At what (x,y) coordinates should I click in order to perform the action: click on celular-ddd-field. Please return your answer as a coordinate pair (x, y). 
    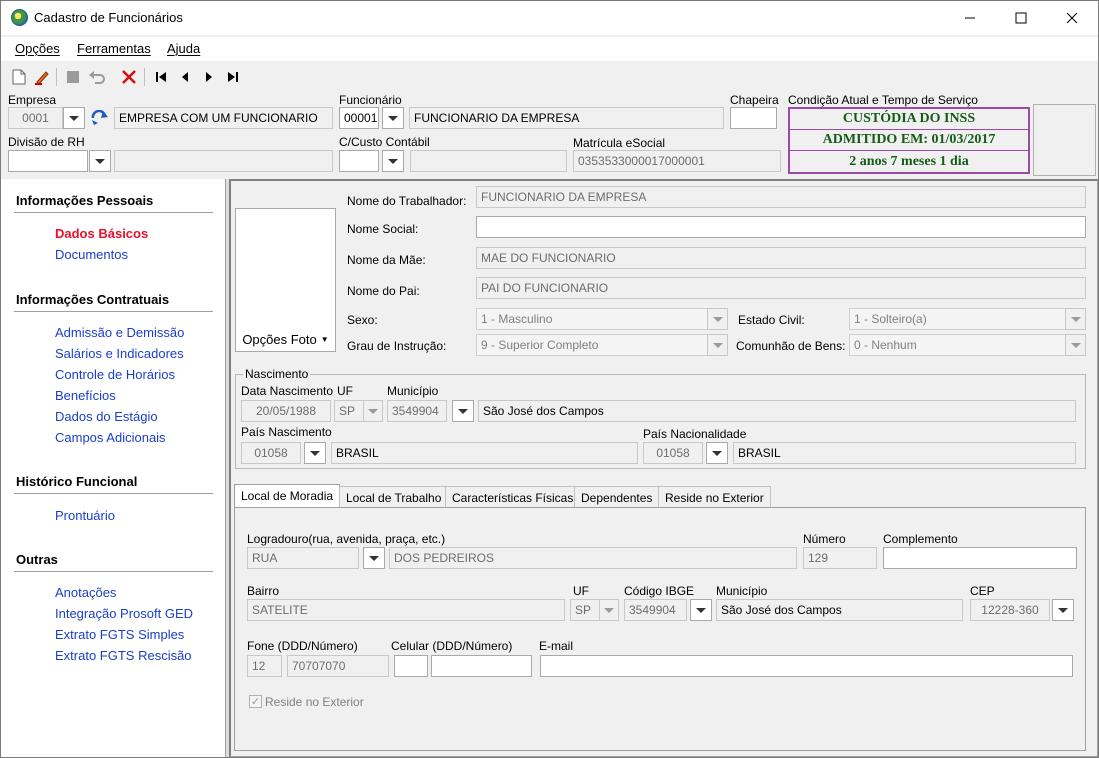
    Looking at the image, I should click on (411, 666).